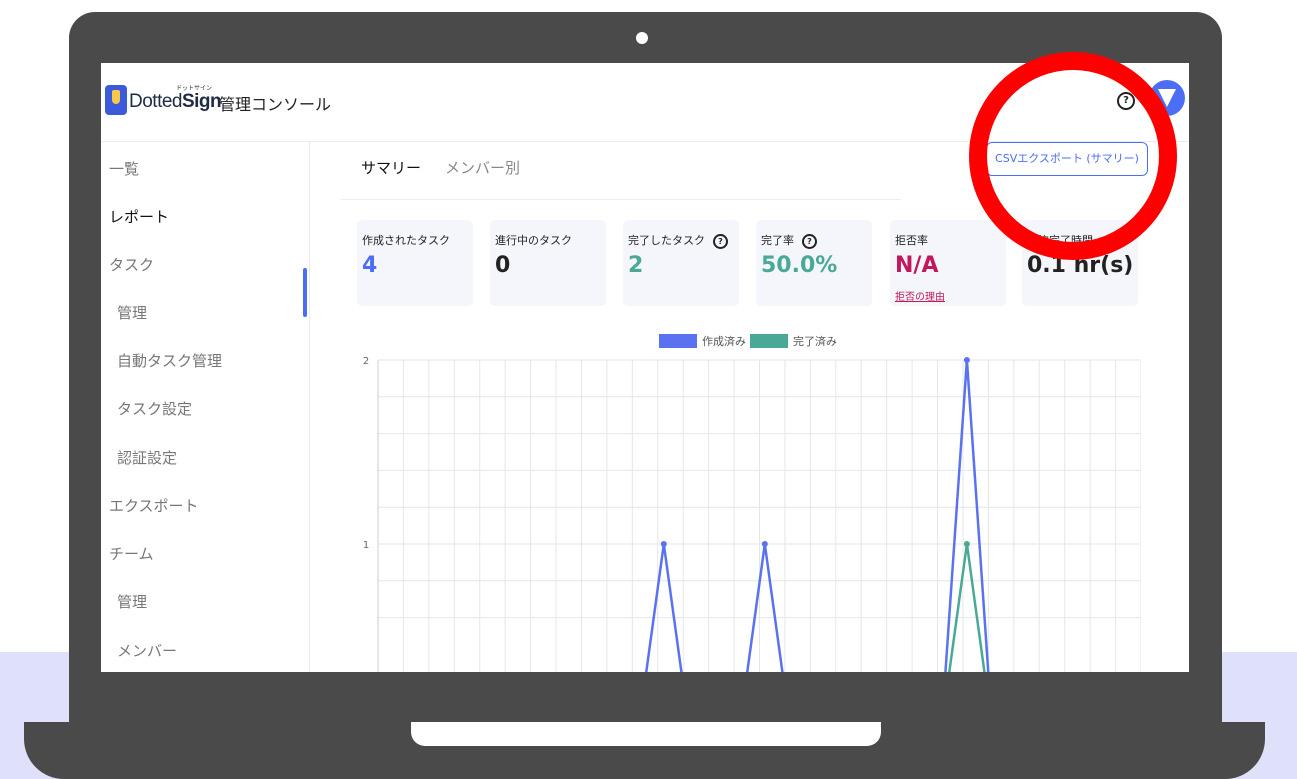 This screenshot has height=779, width=1297. What do you see at coordinates (920, 295) in the screenshot?
I see `rejection-reason-link: 拒否の理由` at bounding box center [920, 295].